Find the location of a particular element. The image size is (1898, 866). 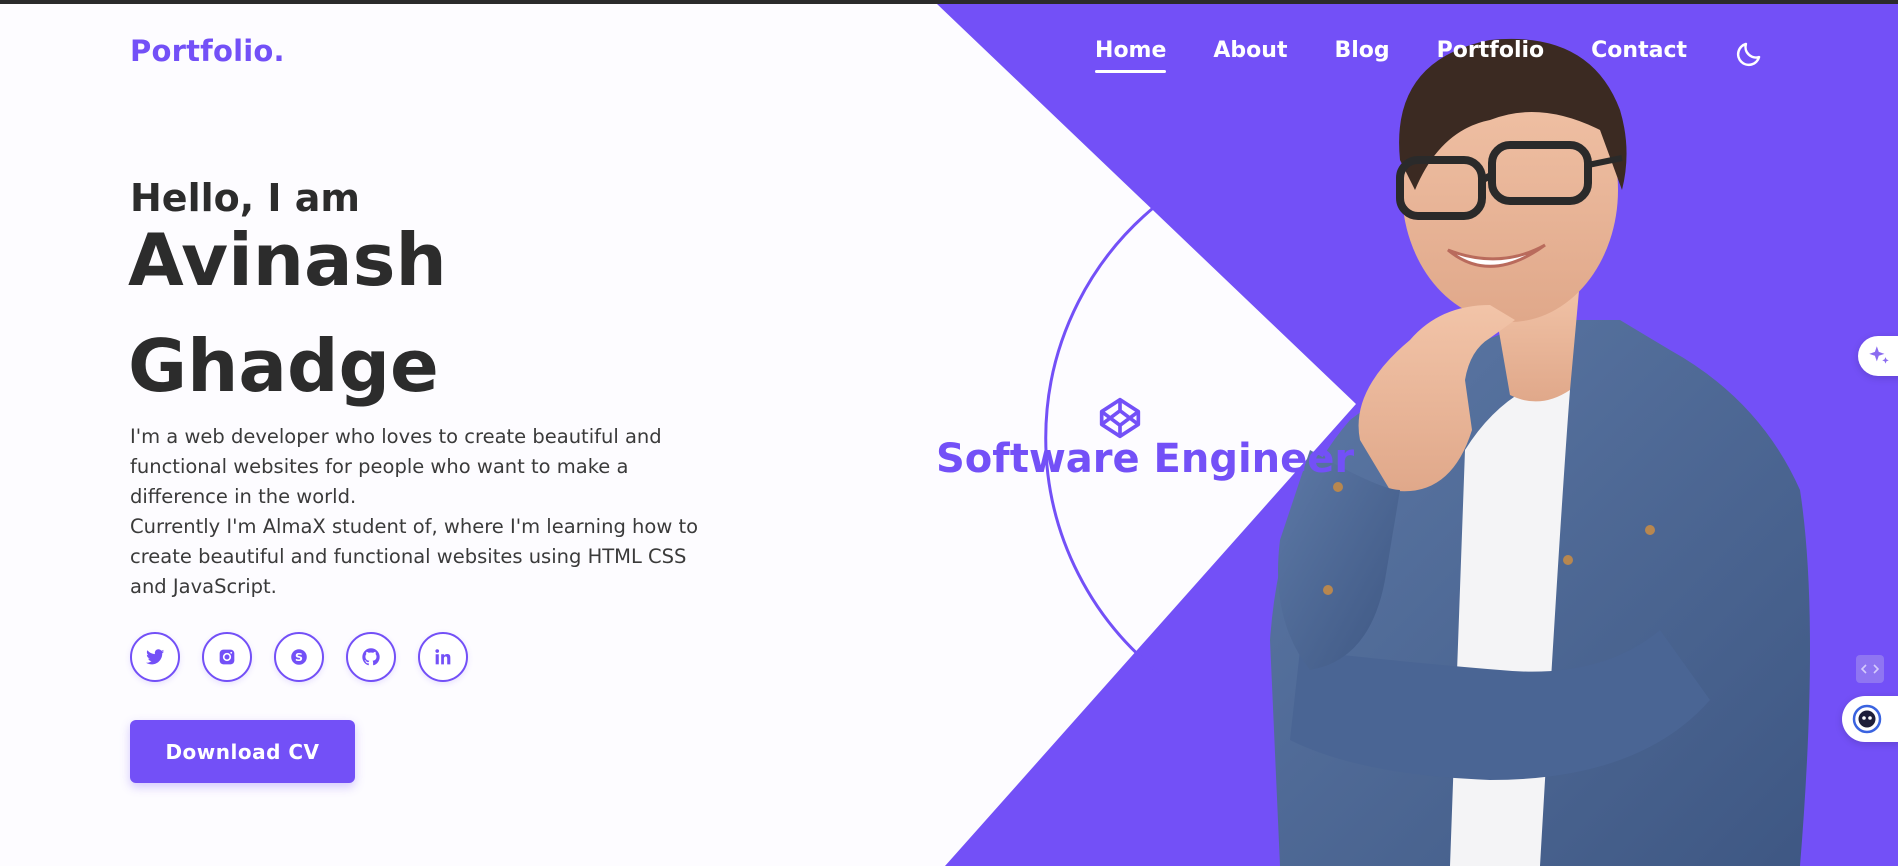

codepen-icon is located at coordinates (1120, 418).